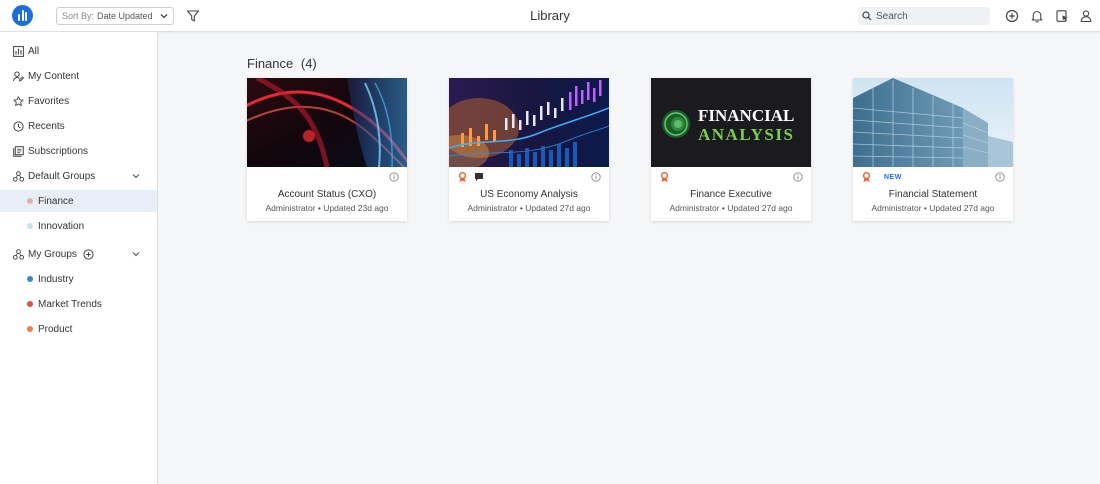  What do you see at coordinates (78, 279) in the screenshot?
I see `sidebar-item-industry: Industry` at bounding box center [78, 279].